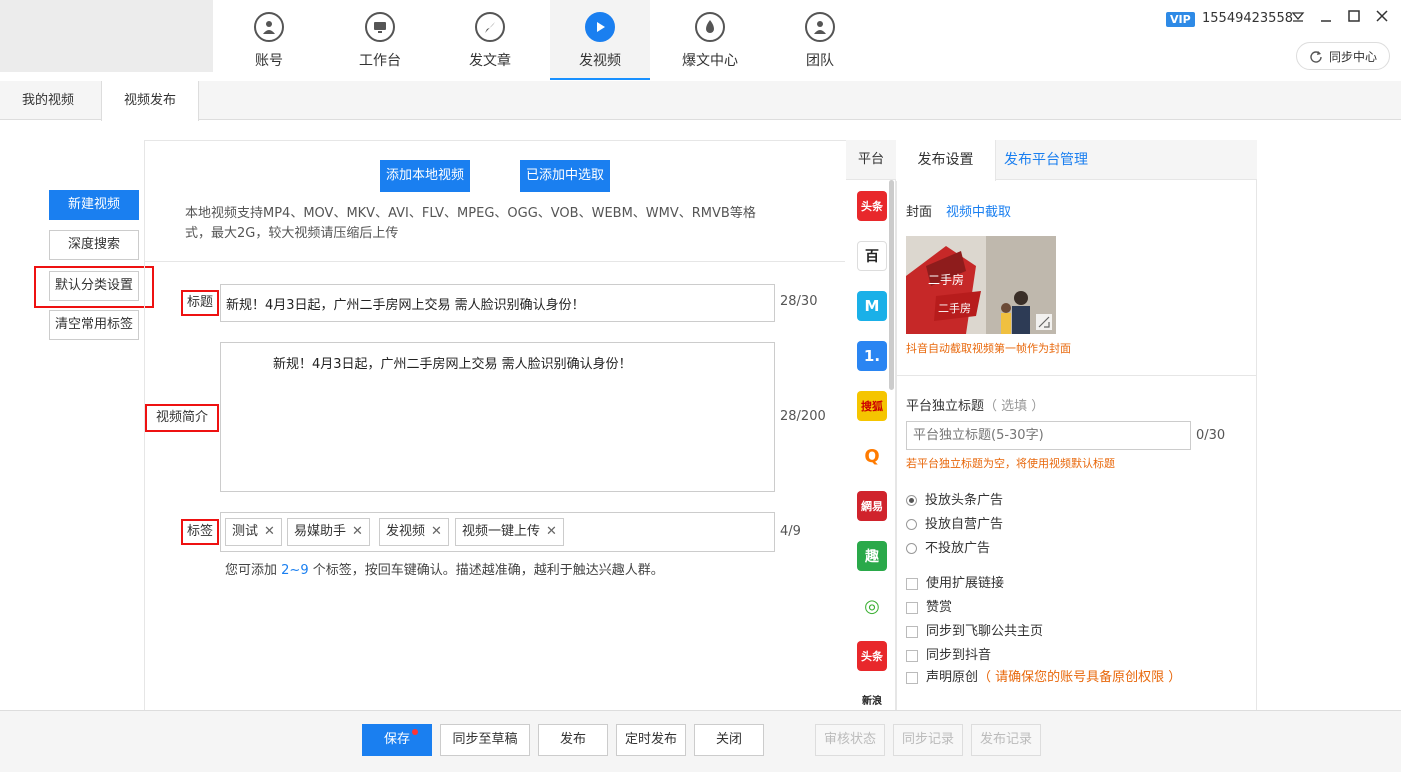 The height and width of the screenshot is (772, 1401). I want to click on checkbox-label: 赞赏, so click(939, 607).